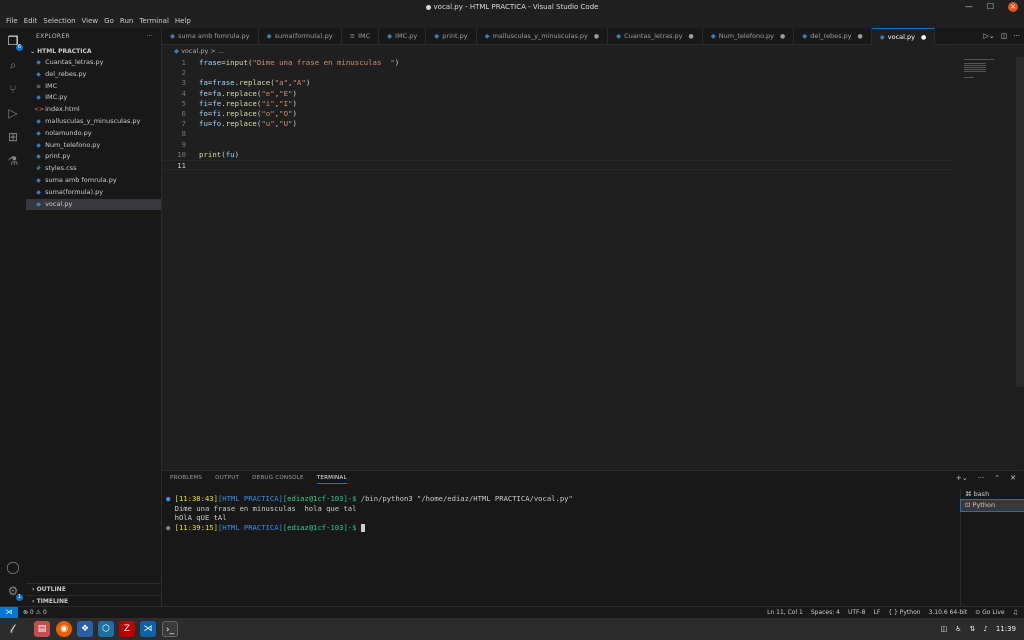 Image resolution: width=1024 pixels, height=640 pixels. What do you see at coordinates (93, 134) in the screenshot?
I see `file-item: ◆ nolamundo.py` at bounding box center [93, 134].